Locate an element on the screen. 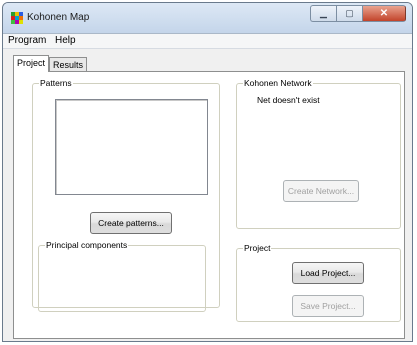 The width and height of the screenshot is (417, 345). close-button: ✕ is located at coordinates (384, 13).